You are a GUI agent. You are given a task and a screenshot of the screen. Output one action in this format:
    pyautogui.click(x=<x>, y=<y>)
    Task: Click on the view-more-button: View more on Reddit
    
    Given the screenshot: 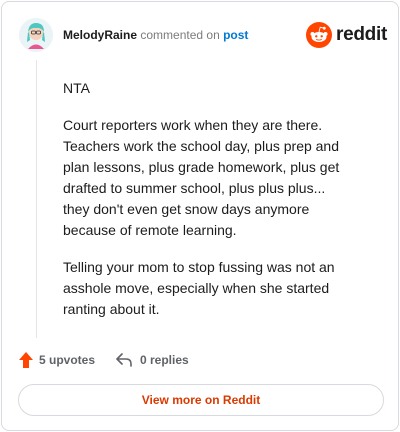 What is the action you would take?
    pyautogui.click(x=201, y=400)
    